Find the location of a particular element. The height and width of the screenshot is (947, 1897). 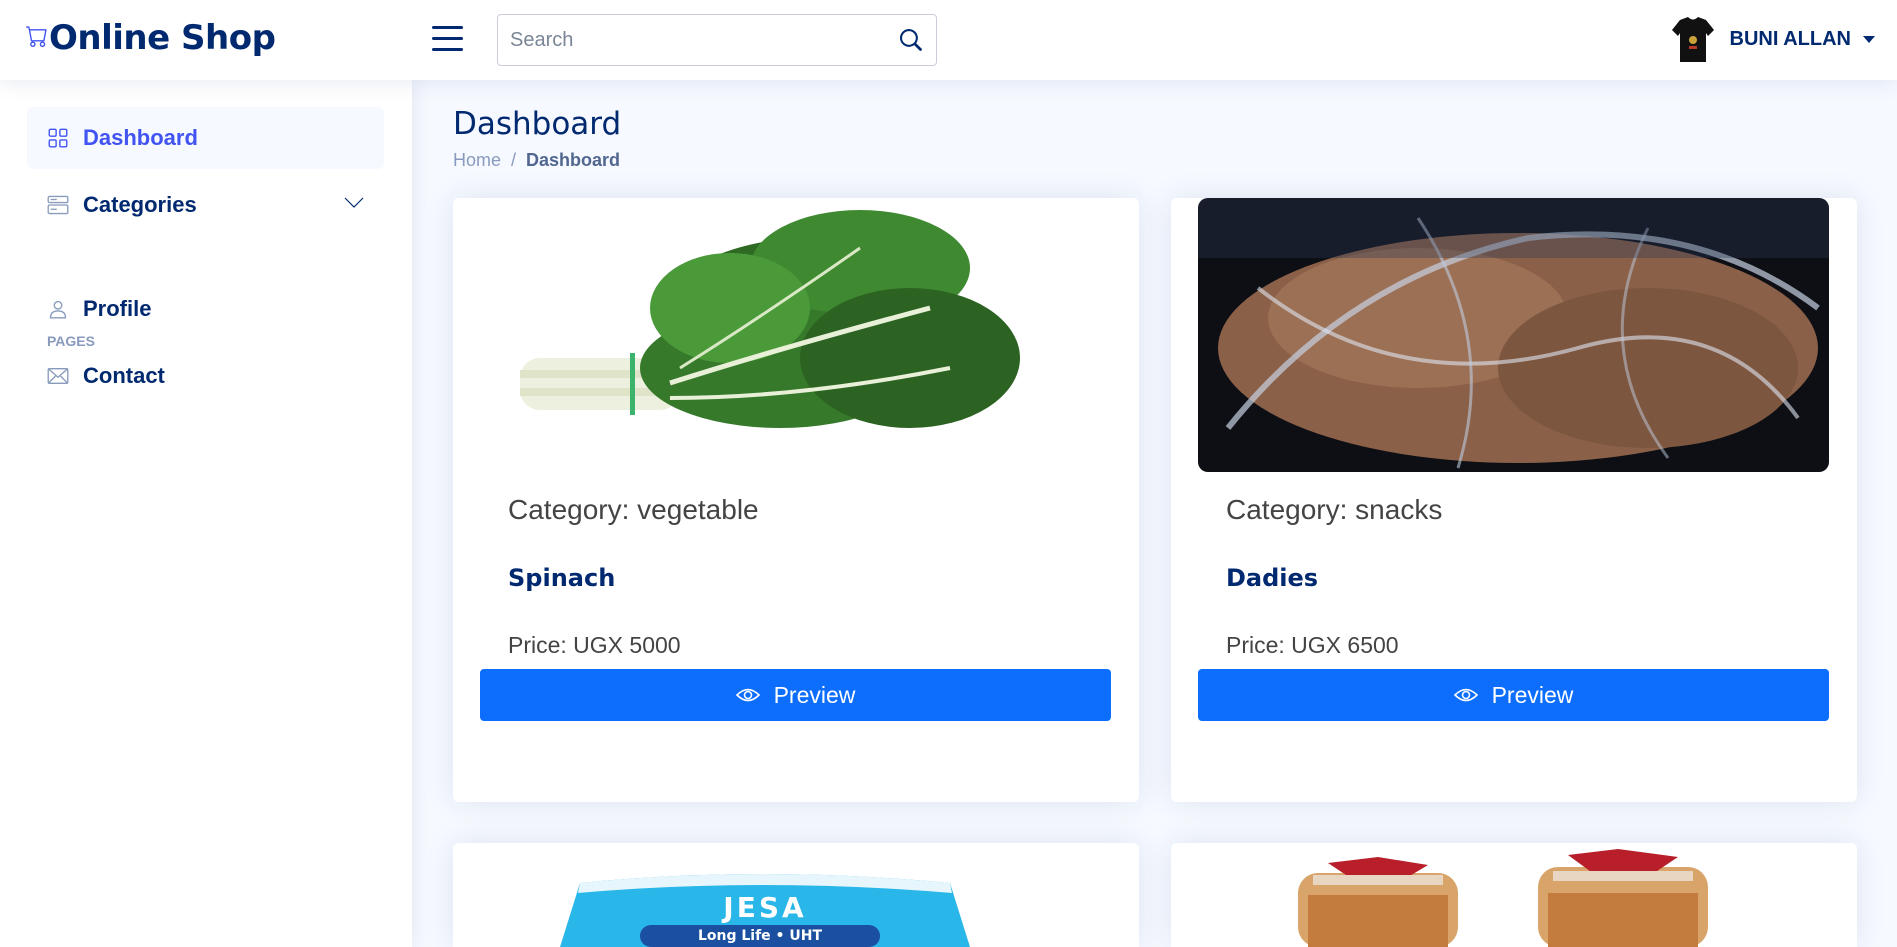

page-title-block: Dashboard is located at coordinates (537, 124).